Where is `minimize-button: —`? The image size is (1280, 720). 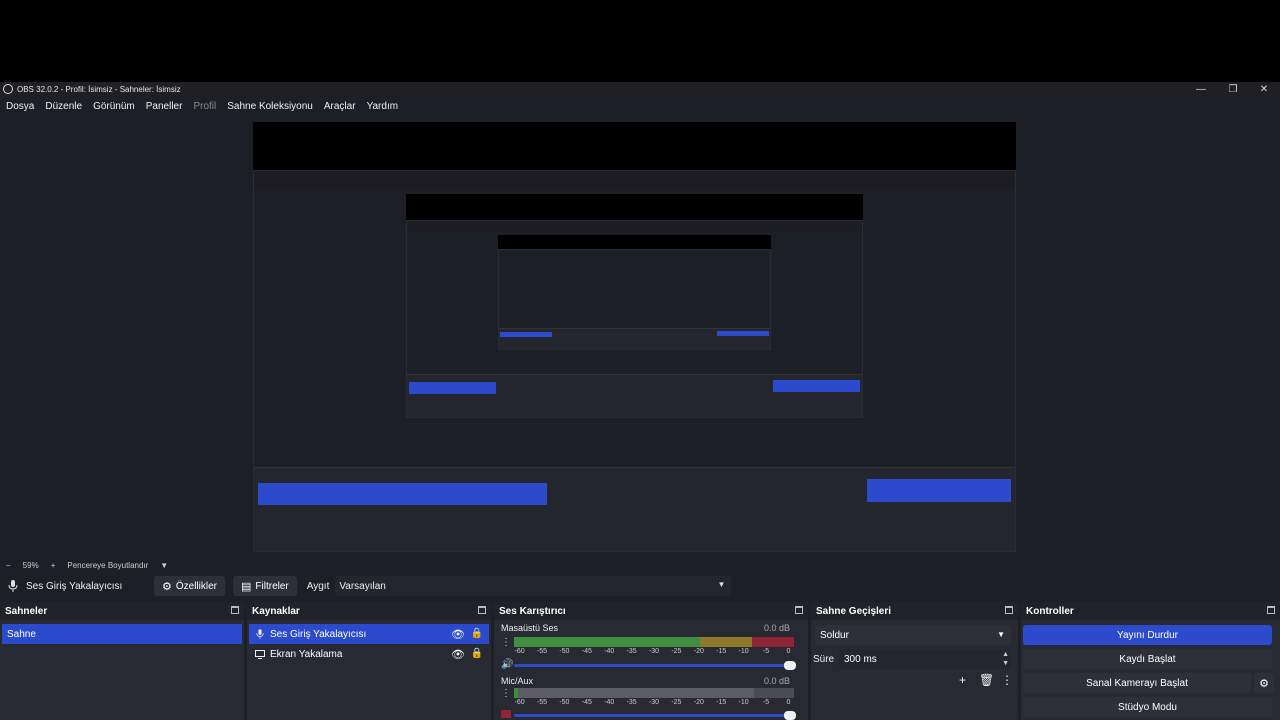 minimize-button: — is located at coordinates (1201, 89).